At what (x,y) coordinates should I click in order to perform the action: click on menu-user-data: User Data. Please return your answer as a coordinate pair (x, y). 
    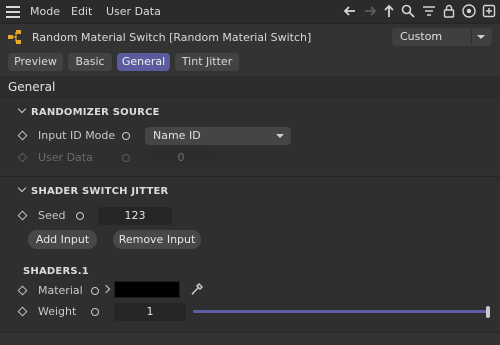
    Looking at the image, I should click on (133, 11).